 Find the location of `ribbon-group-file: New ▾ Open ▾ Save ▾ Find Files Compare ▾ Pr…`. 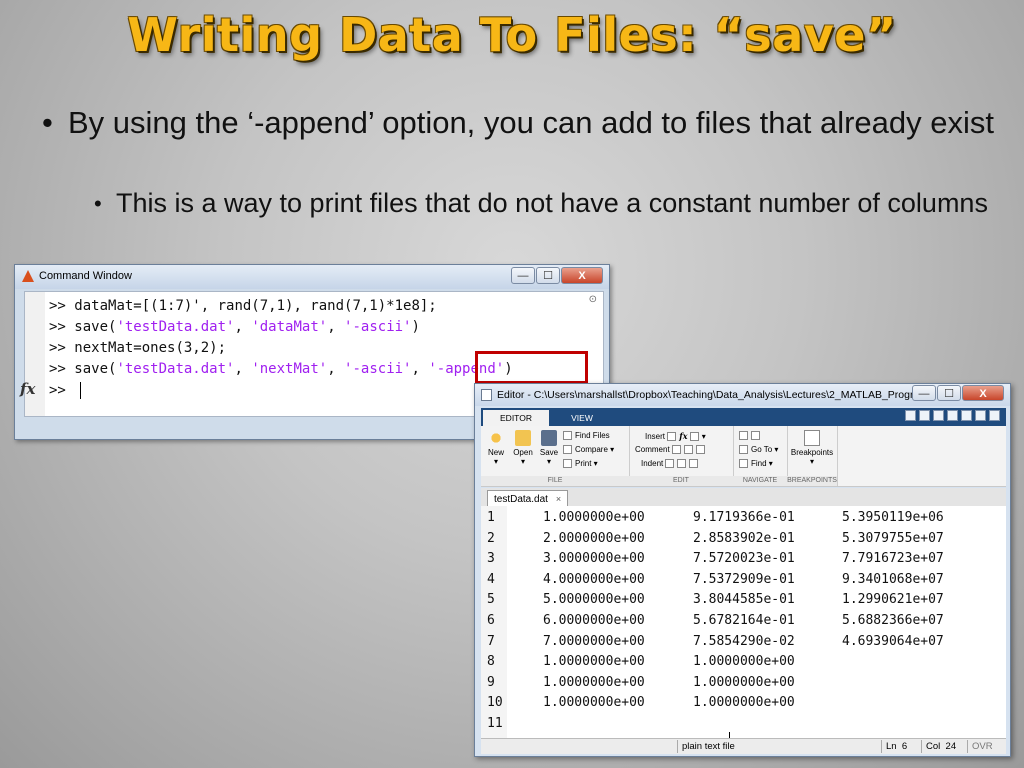

ribbon-group-file: New ▾ Open ▾ Save ▾ Find Files Compare ▾ Pr… is located at coordinates (555, 456).